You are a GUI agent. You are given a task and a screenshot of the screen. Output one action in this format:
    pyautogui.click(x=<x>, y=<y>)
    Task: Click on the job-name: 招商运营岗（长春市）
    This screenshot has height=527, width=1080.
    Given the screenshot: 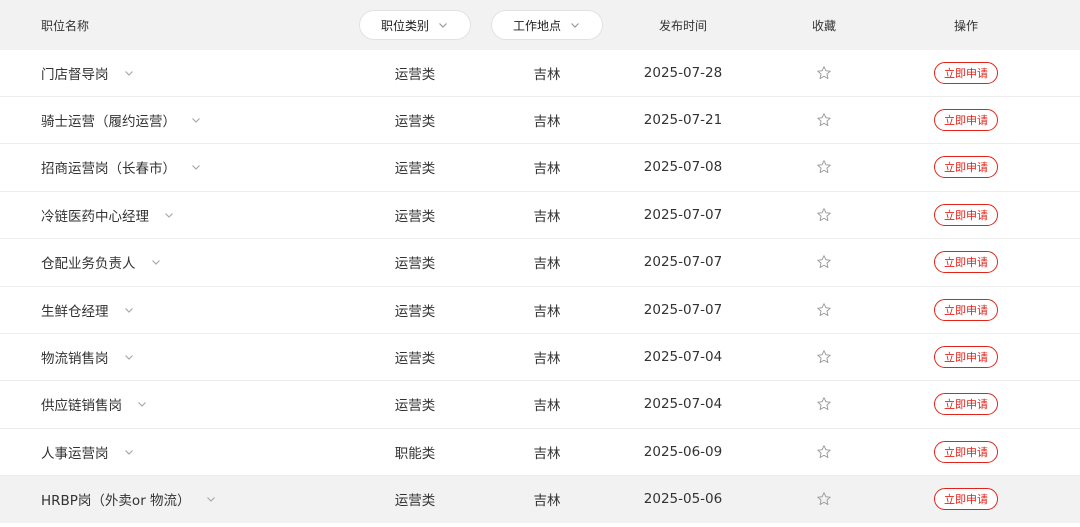 What is the action you would take?
    pyautogui.click(x=108, y=169)
    